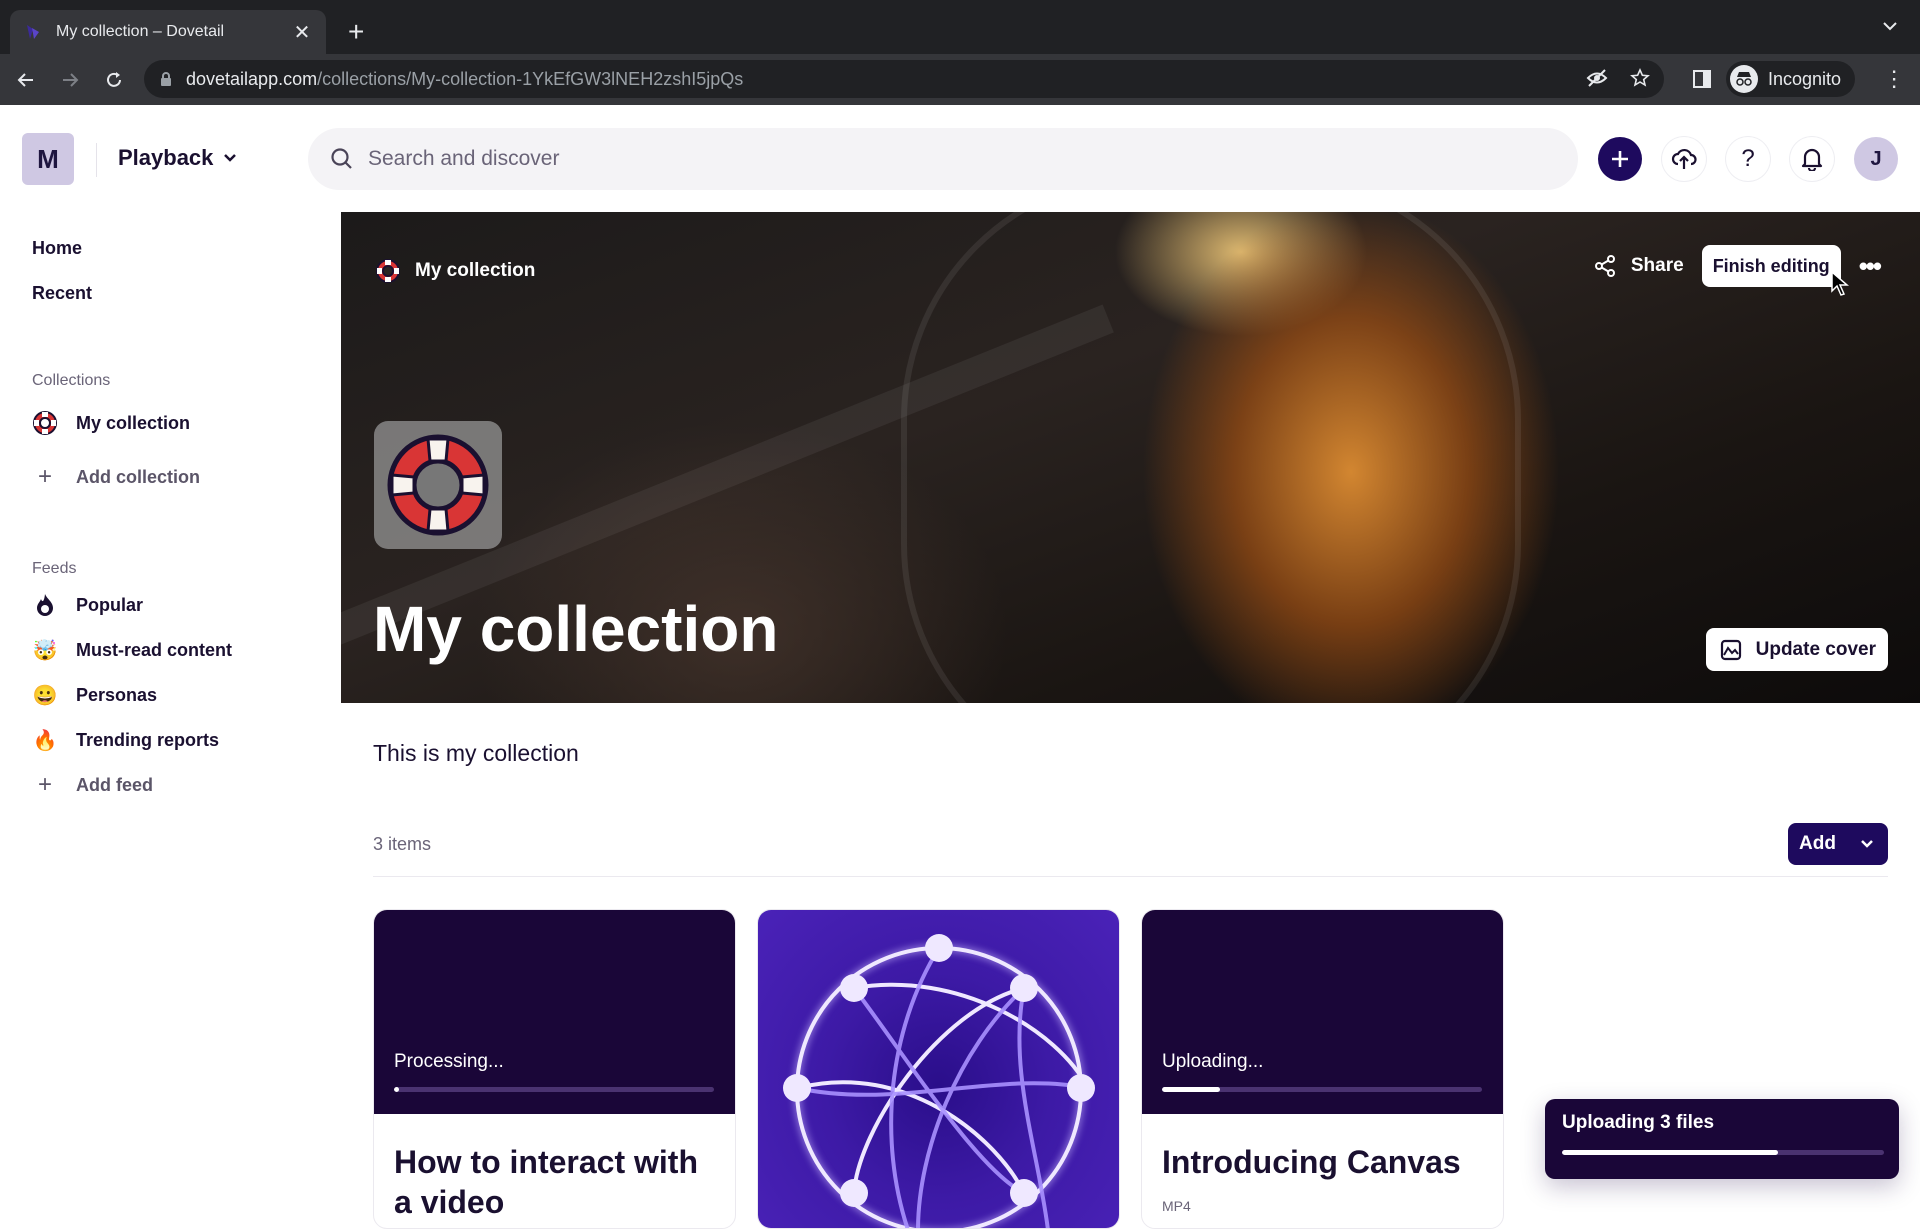 This screenshot has width=1920, height=1229. I want to click on forward-button, so click(70, 80).